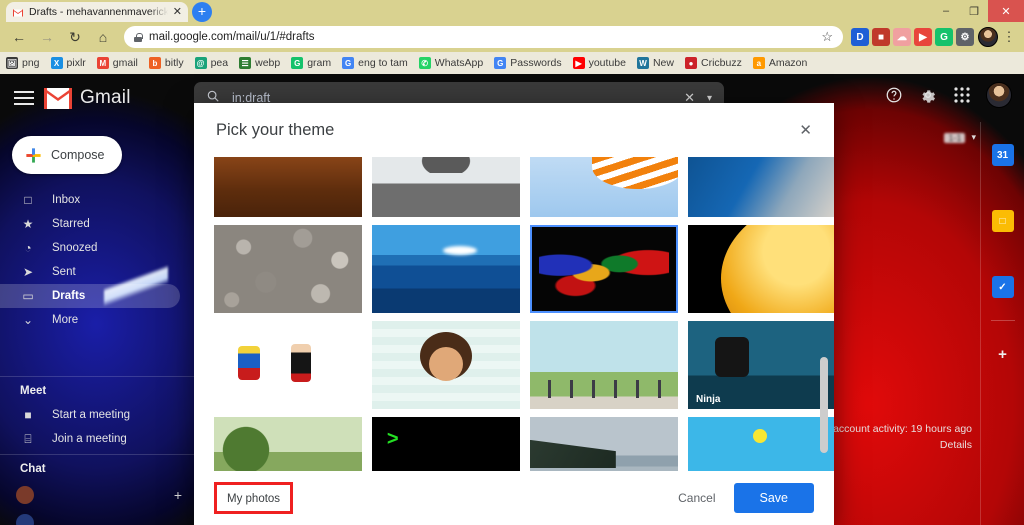 The image size is (1024, 525). Describe the element at coordinates (446, 444) in the screenshot. I see `theme-thumbnail-terminal` at that location.